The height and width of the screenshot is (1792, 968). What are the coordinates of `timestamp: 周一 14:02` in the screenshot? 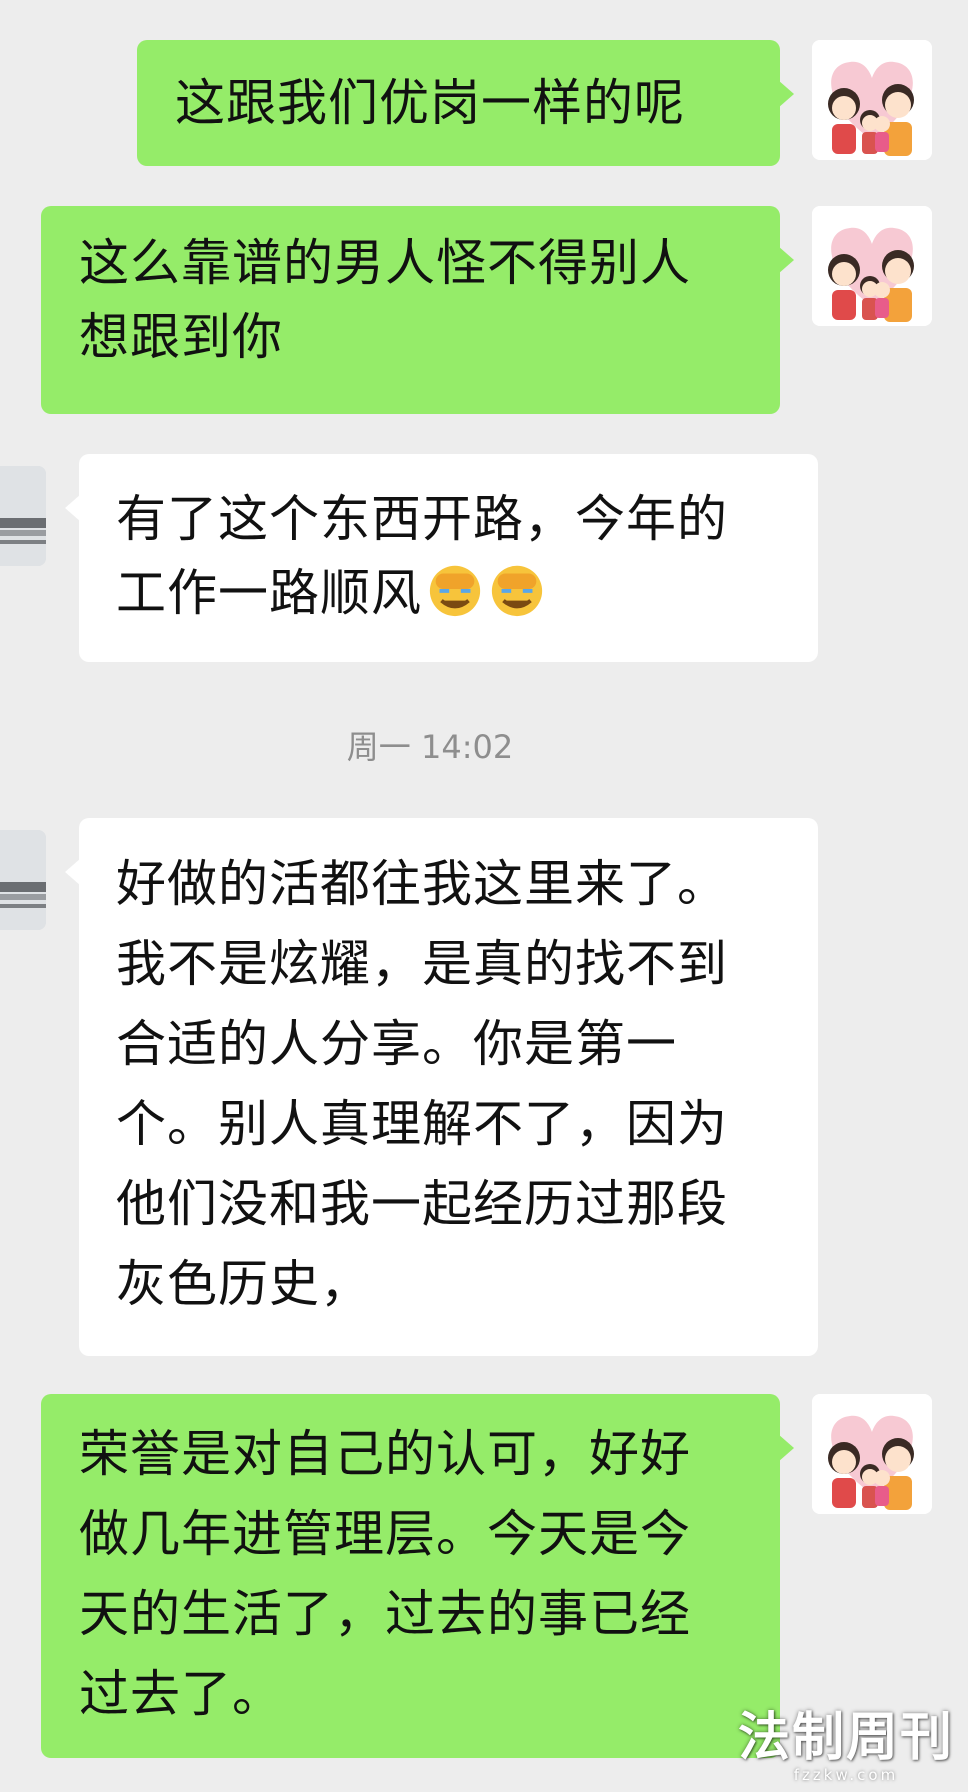 It's located at (430, 747).